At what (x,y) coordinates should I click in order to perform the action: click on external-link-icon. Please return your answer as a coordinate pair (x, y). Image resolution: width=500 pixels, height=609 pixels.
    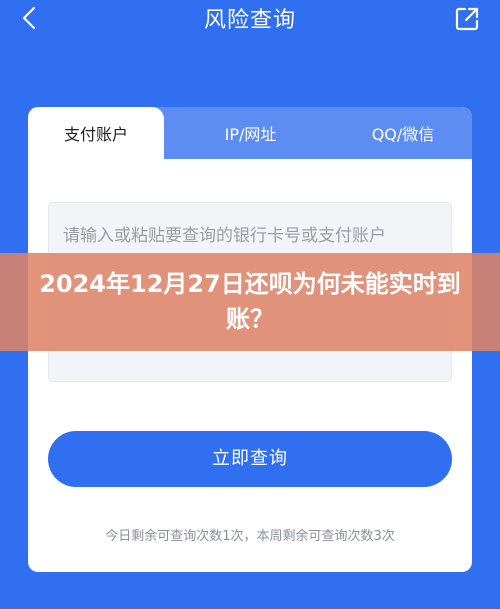
    Looking at the image, I should click on (467, 19).